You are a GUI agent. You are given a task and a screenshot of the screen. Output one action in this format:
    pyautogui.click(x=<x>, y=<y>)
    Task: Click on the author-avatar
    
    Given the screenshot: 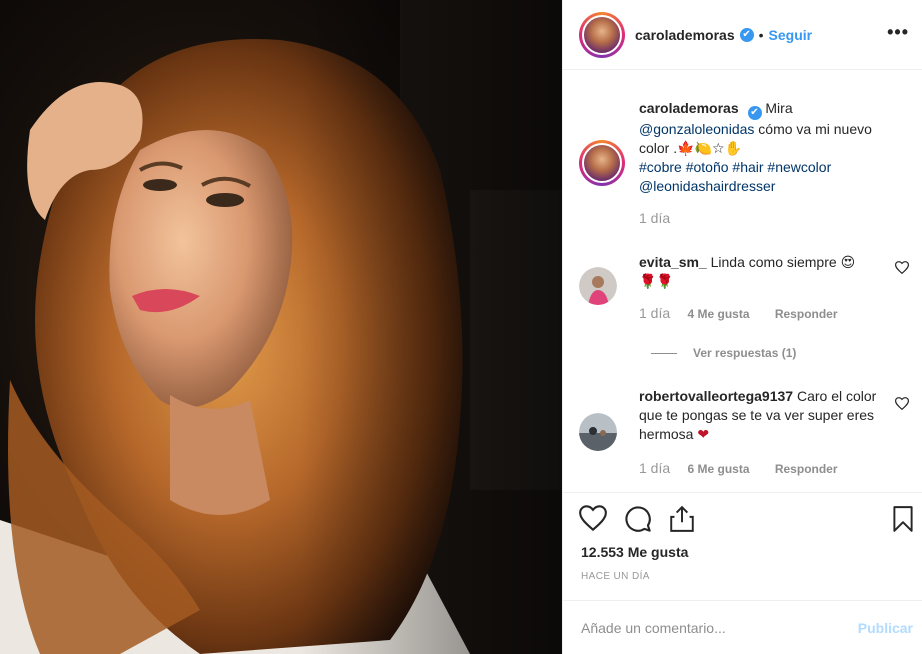 What is the action you would take?
    pyautogui.click(x=602, y=34)
    